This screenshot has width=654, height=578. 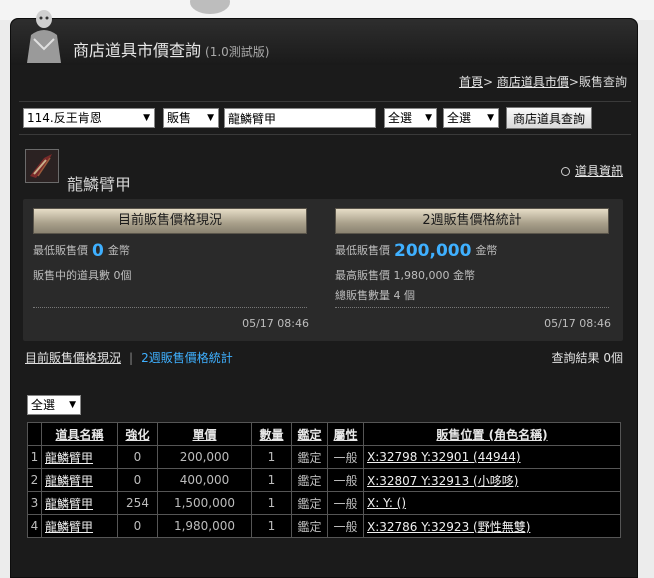 I want to click on result-count: 查詢結果 0個, so click(x=587, y=358).